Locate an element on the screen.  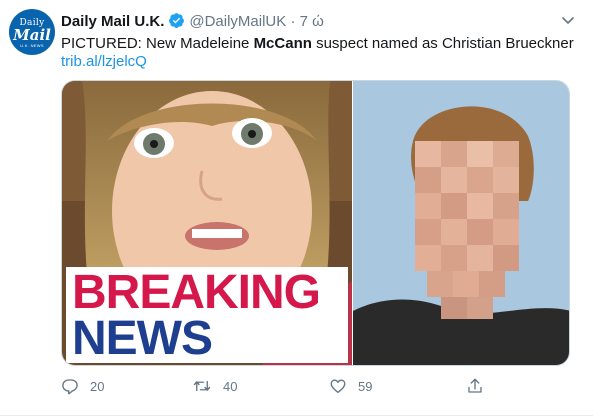
reply-button: 20 is located at coordinates (82, 386).